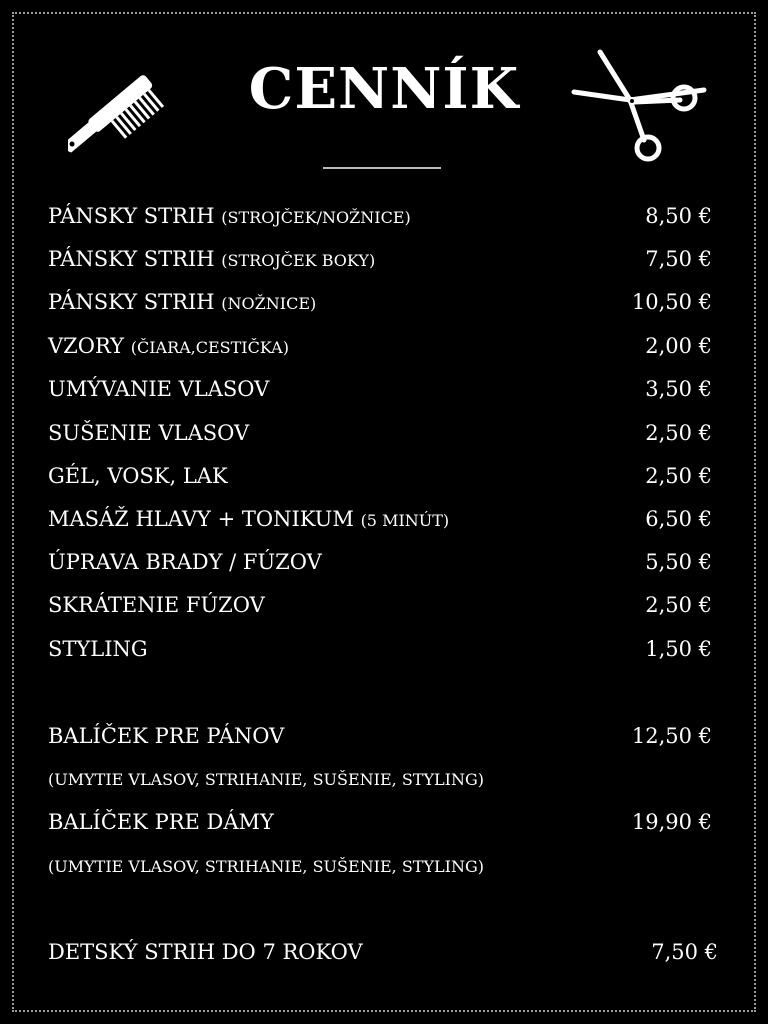 The height and width of the screenshot is (1024, 768). What do you see at coordinates (678, 216) in the screenshot?
I see `service-price: 8,50 €` at bounding box center [678, 216].